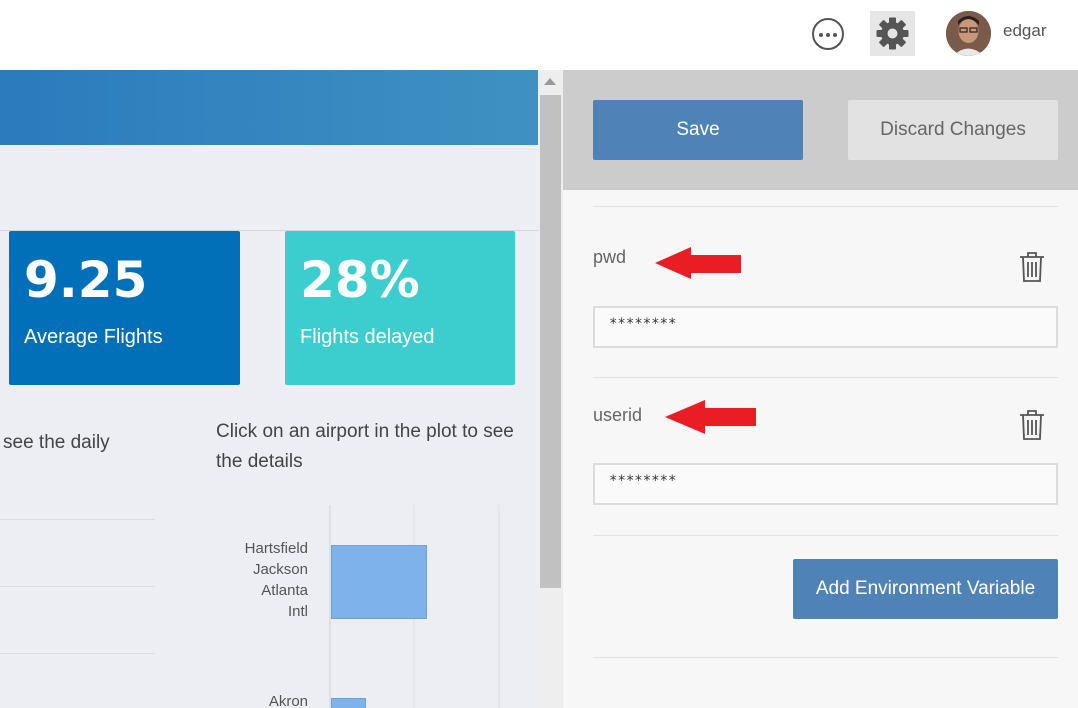 The width and height of the screenshot is (1078, 708). I want to click on settings-button, so click(892, 33).